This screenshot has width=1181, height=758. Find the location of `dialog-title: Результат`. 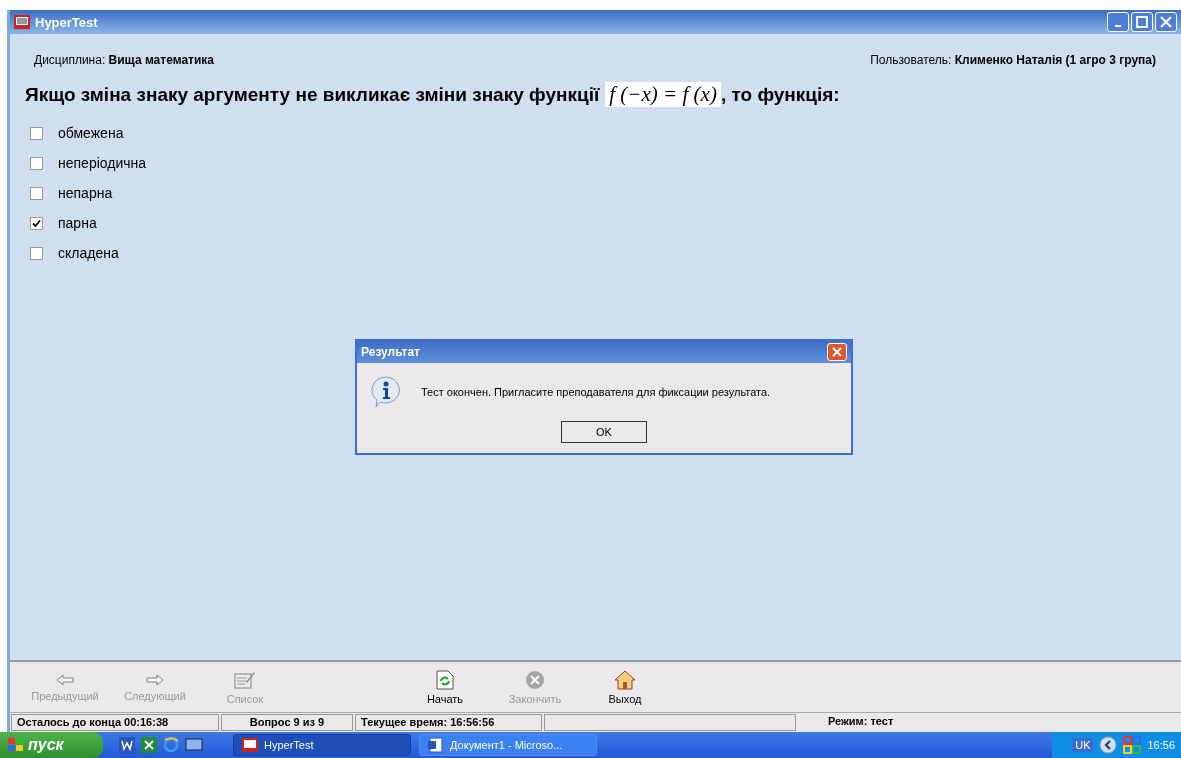

dialog-title: Результат is located at coordinates (390, 352).